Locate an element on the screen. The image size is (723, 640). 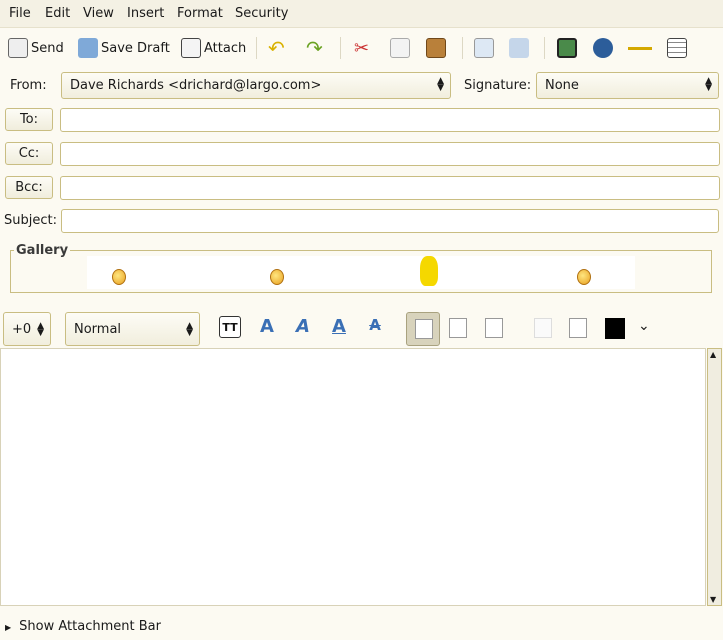
save-draft-label: Save Draft is located at coordinates (135, 48).